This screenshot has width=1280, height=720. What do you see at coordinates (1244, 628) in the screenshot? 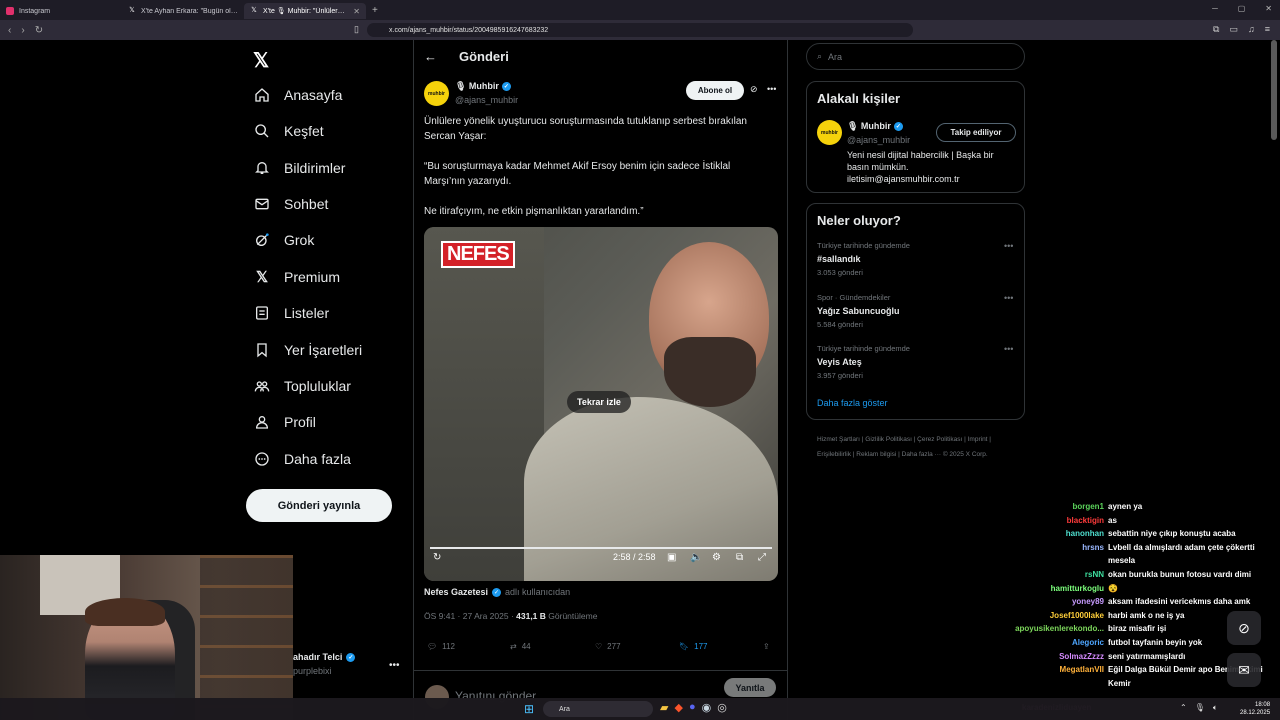
I see `grok-float-icon: ⊘` at bounding box center [1244, 628].